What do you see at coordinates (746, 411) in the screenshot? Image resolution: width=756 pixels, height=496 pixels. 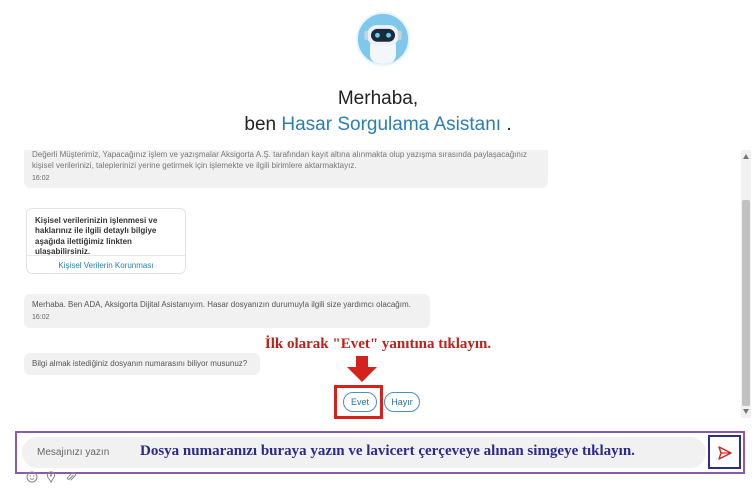 I see `scroll-down-icon` at bounding box center [746, 411].